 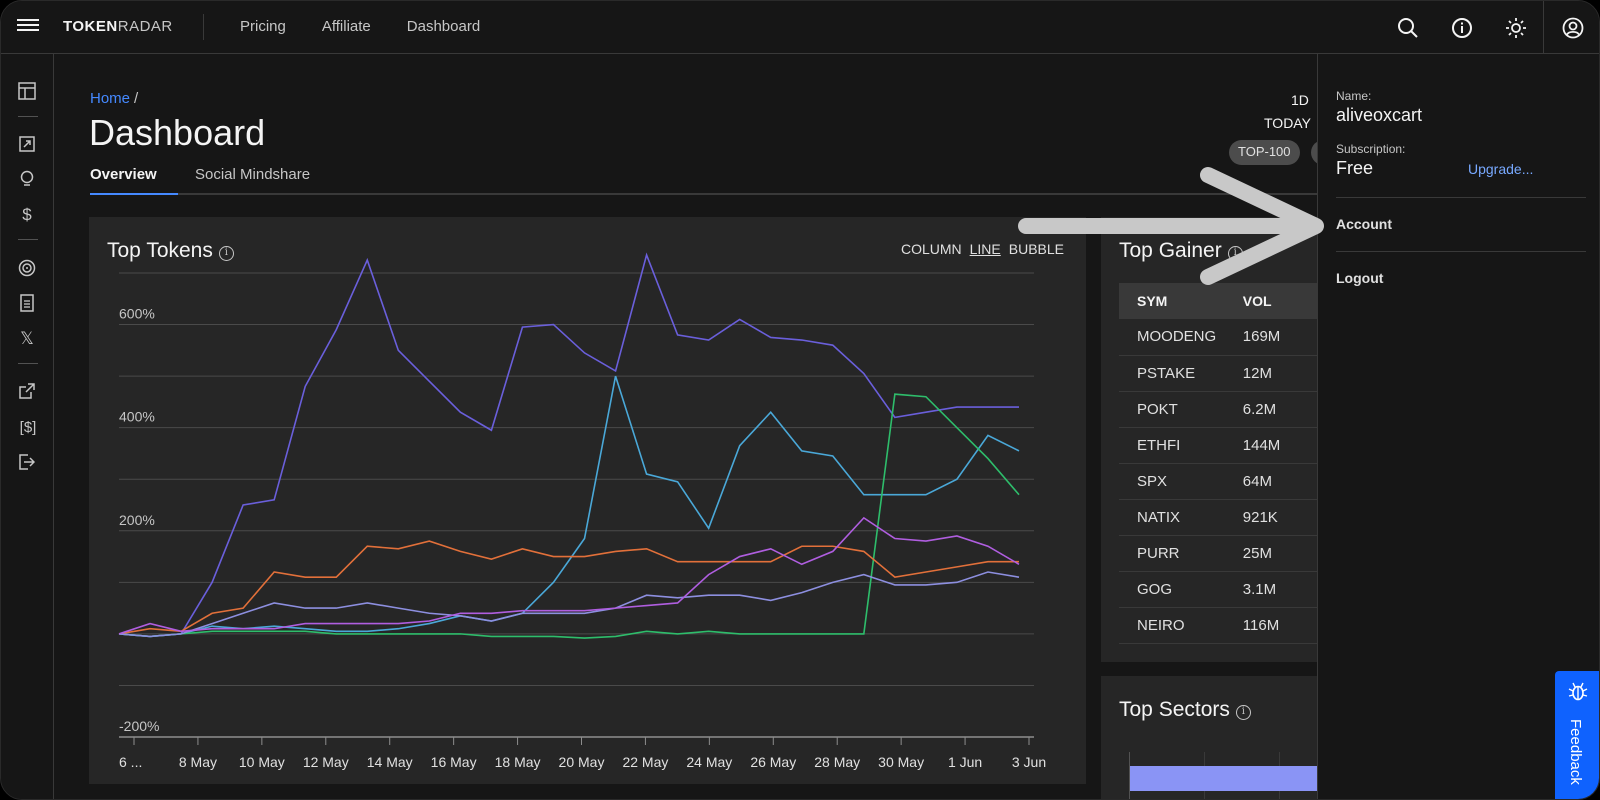 I want to click on external-link-icon, so click(x=27, y=391).